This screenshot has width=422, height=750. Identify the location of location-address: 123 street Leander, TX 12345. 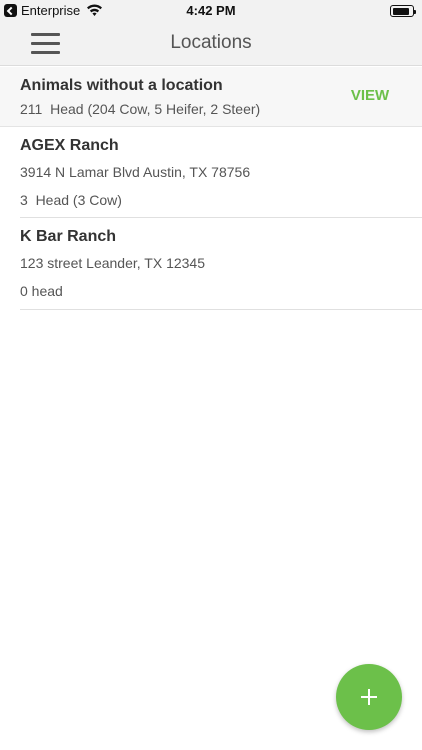
(112, 263).